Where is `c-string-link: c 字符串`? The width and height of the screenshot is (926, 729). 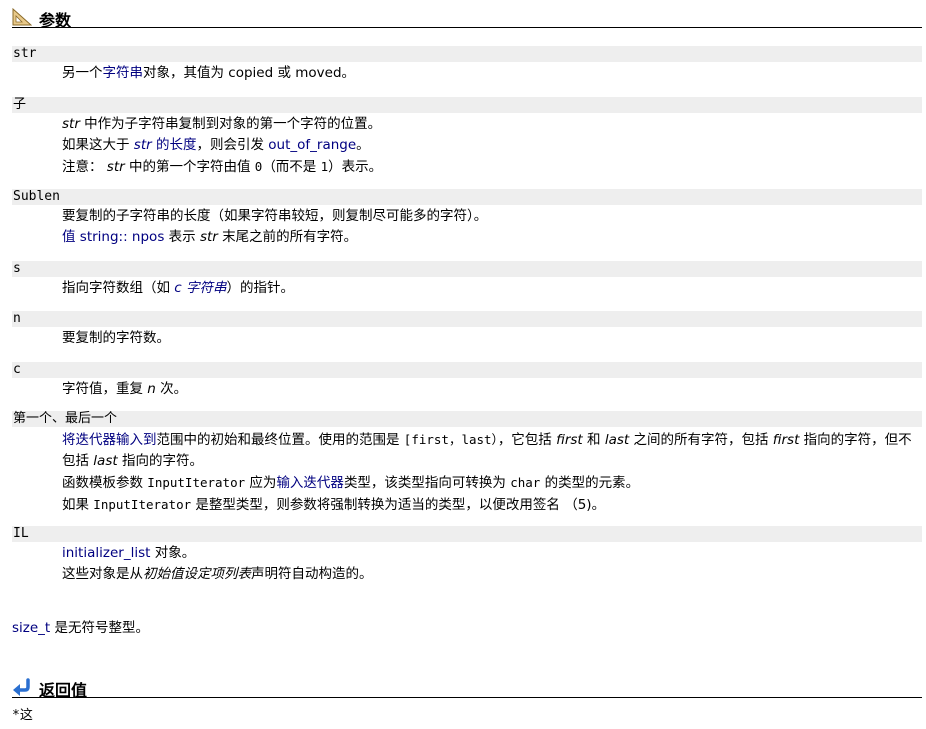
c-string-link: c 字符串 is located at coordinates (200, 288).